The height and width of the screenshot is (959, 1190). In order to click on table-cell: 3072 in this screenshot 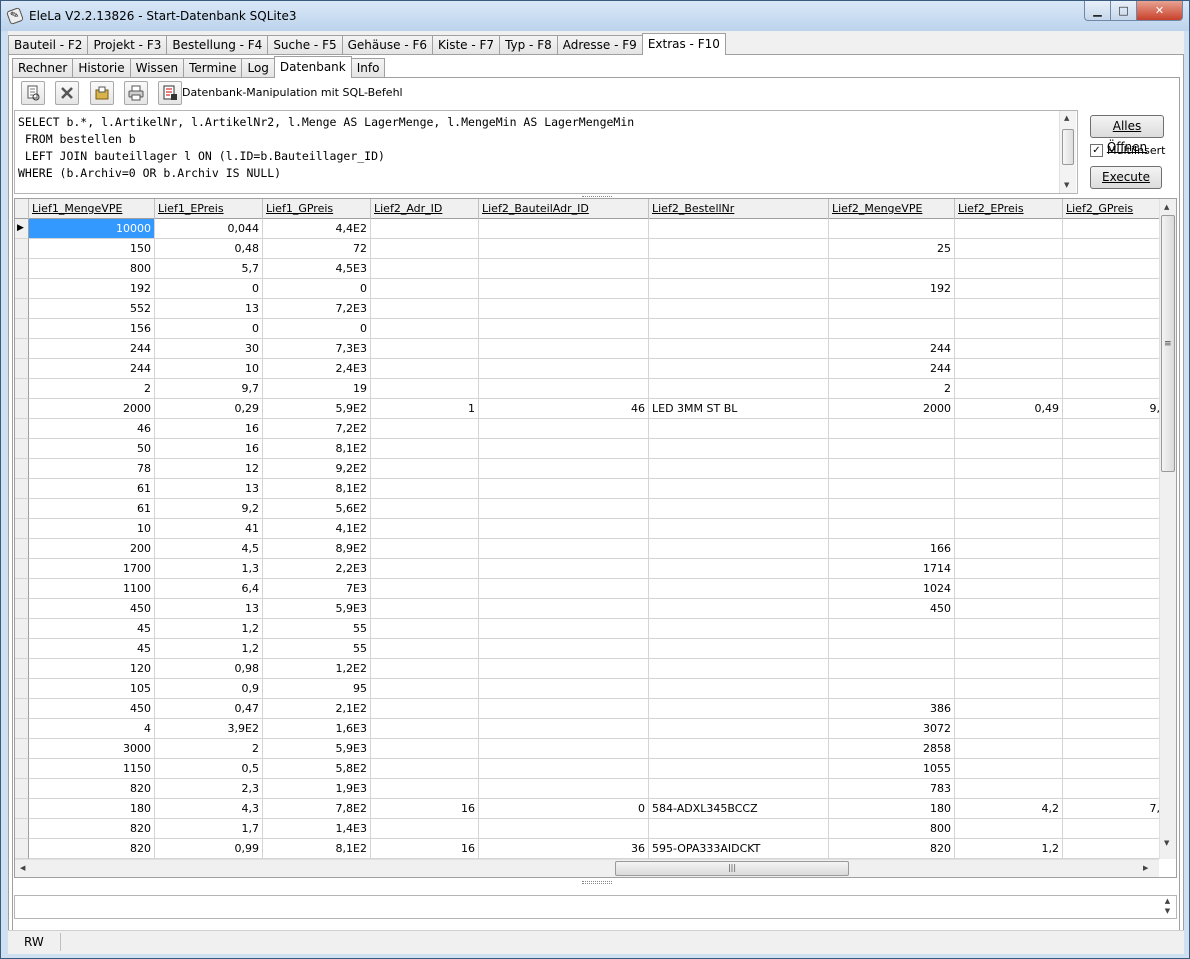, I will do `click(892, 729)`.